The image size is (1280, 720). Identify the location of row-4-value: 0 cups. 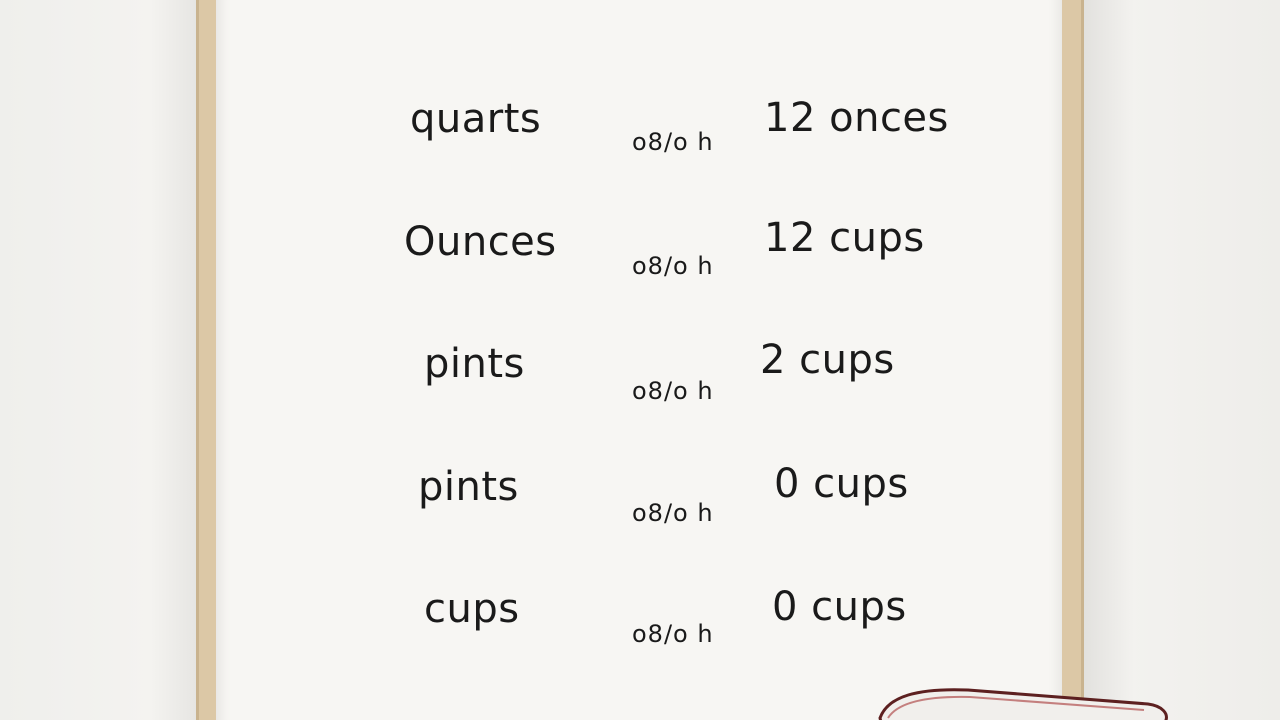
(841, 484).